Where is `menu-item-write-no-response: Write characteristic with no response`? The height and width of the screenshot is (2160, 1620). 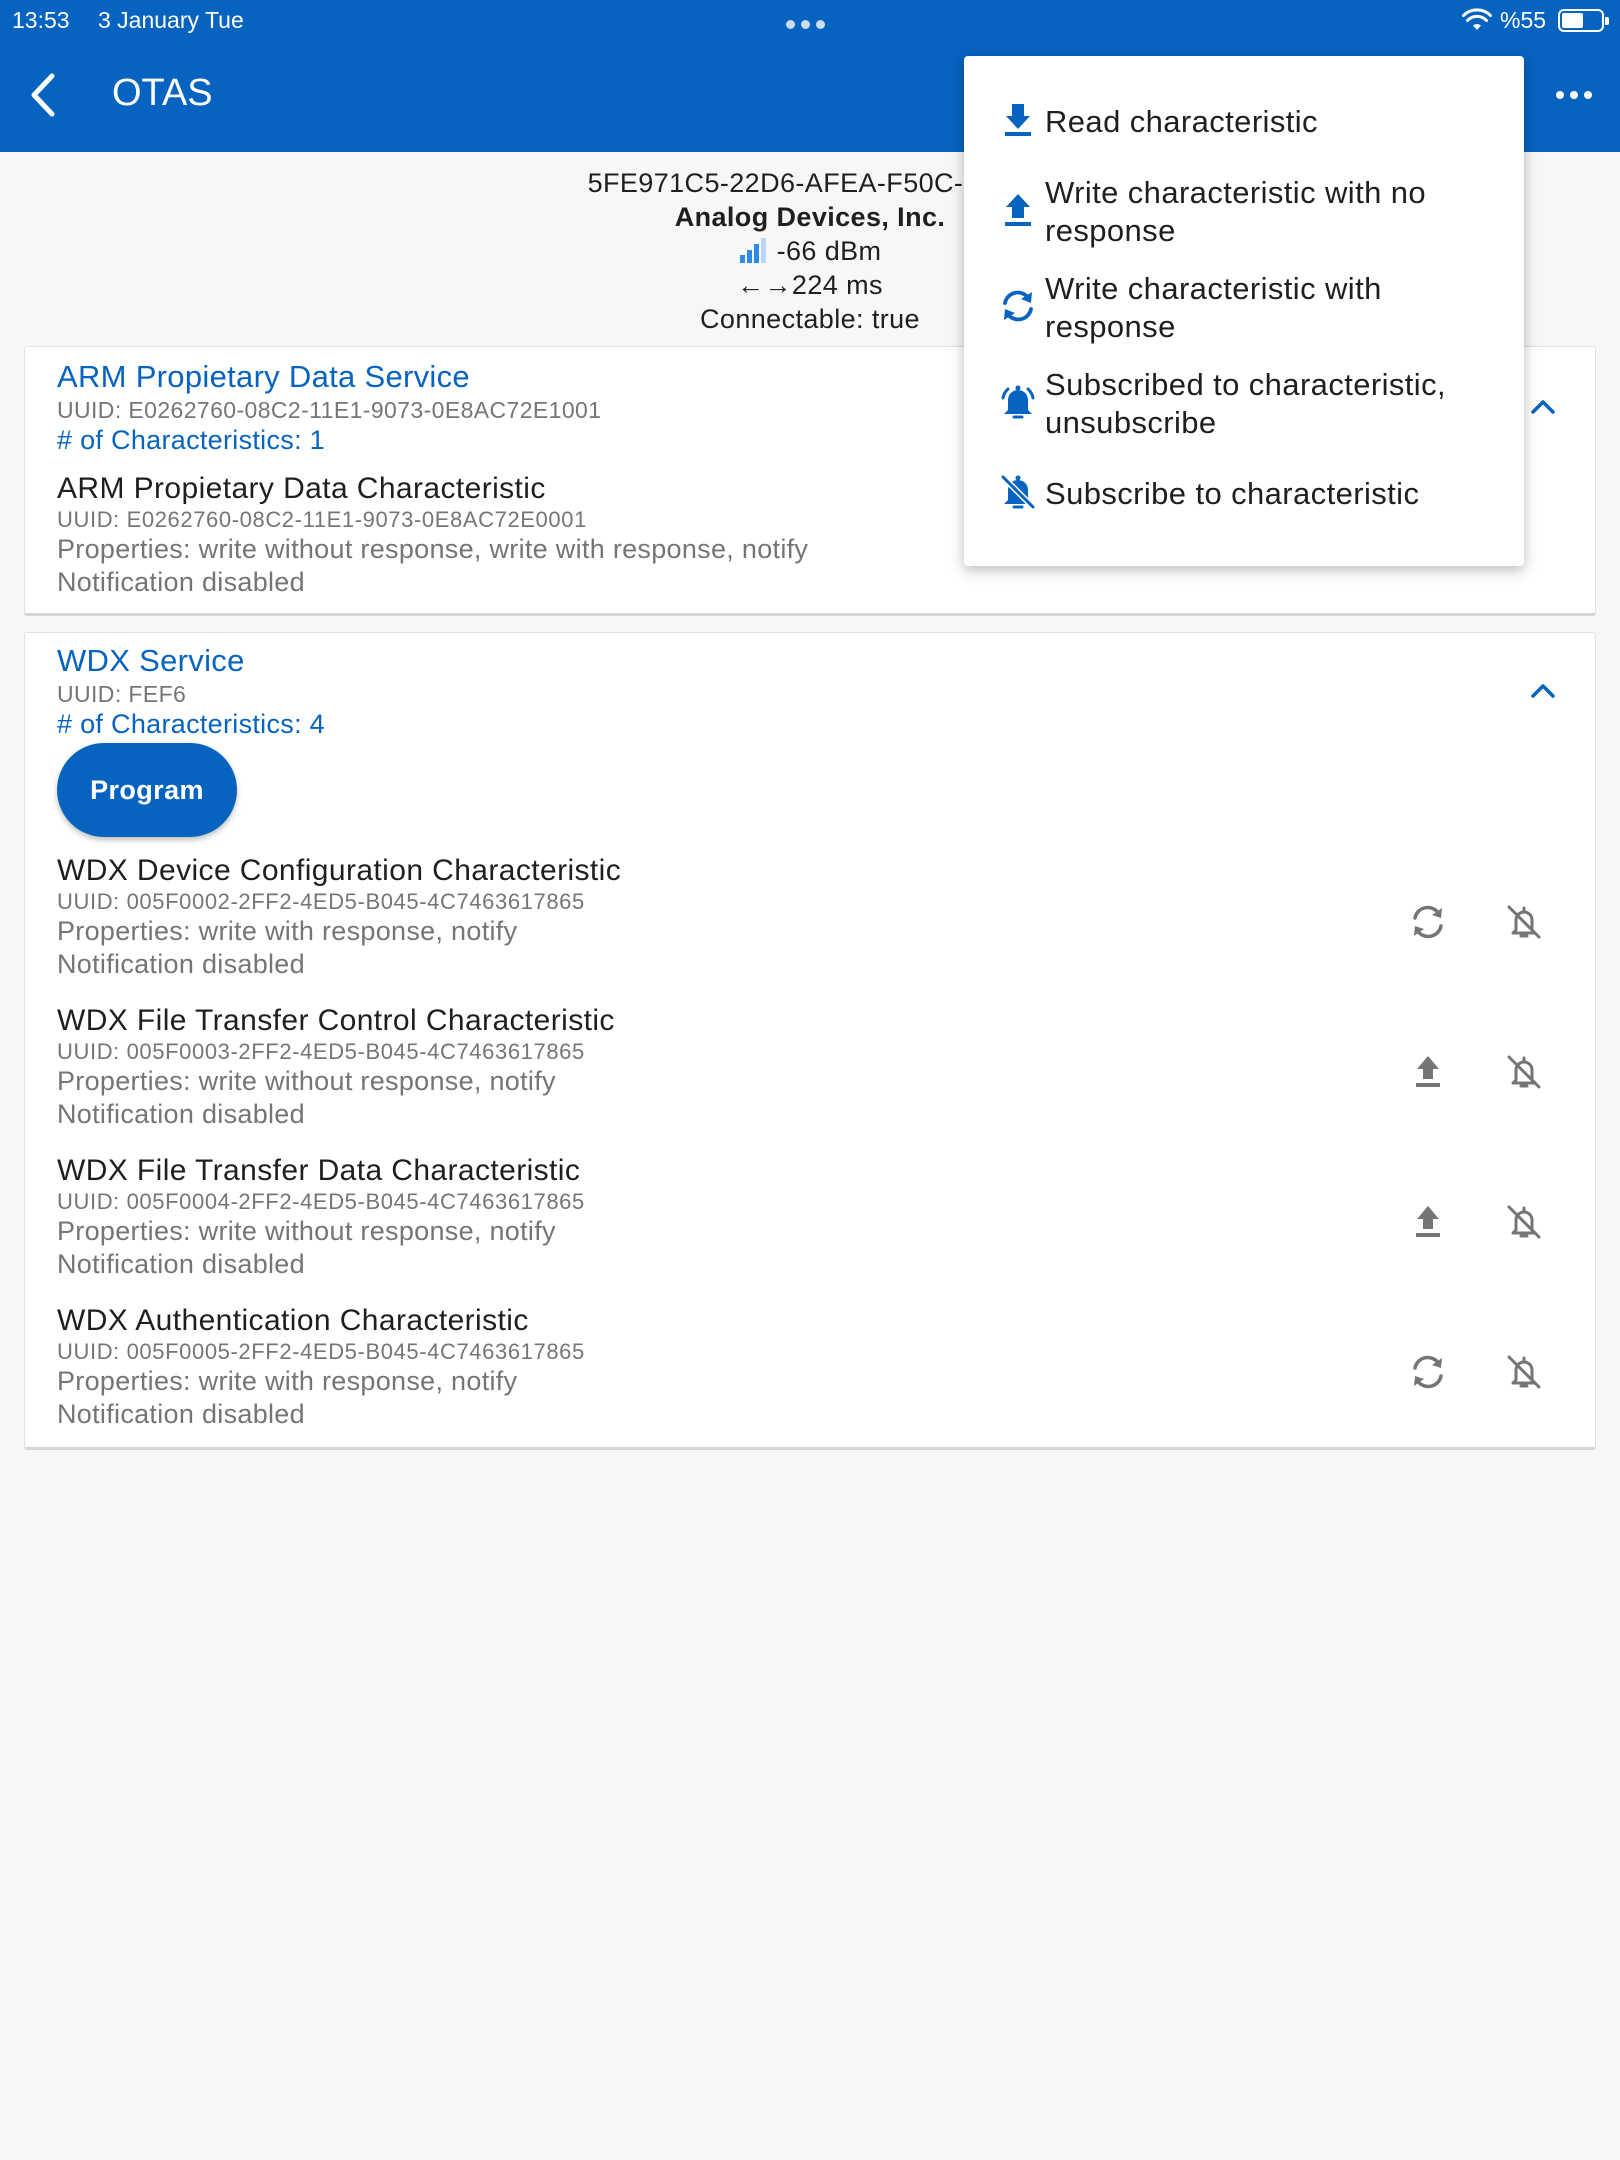 menu-item-write-no-response: Write characteristic with no response is located at coordinates (1244, 212).